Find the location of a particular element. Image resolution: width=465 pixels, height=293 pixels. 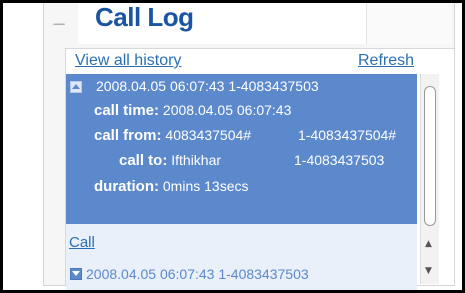

view-all-history-link: View all history is located at coordinates (128, 61).